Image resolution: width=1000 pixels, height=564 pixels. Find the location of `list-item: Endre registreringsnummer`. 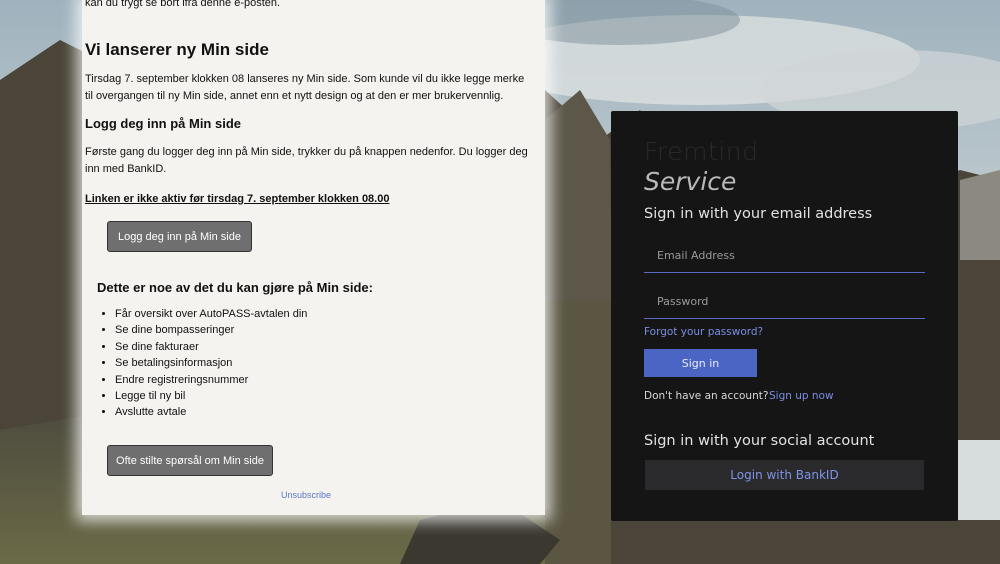

list-item: Endre registreringsnummer is located at coordinates (211, 380).